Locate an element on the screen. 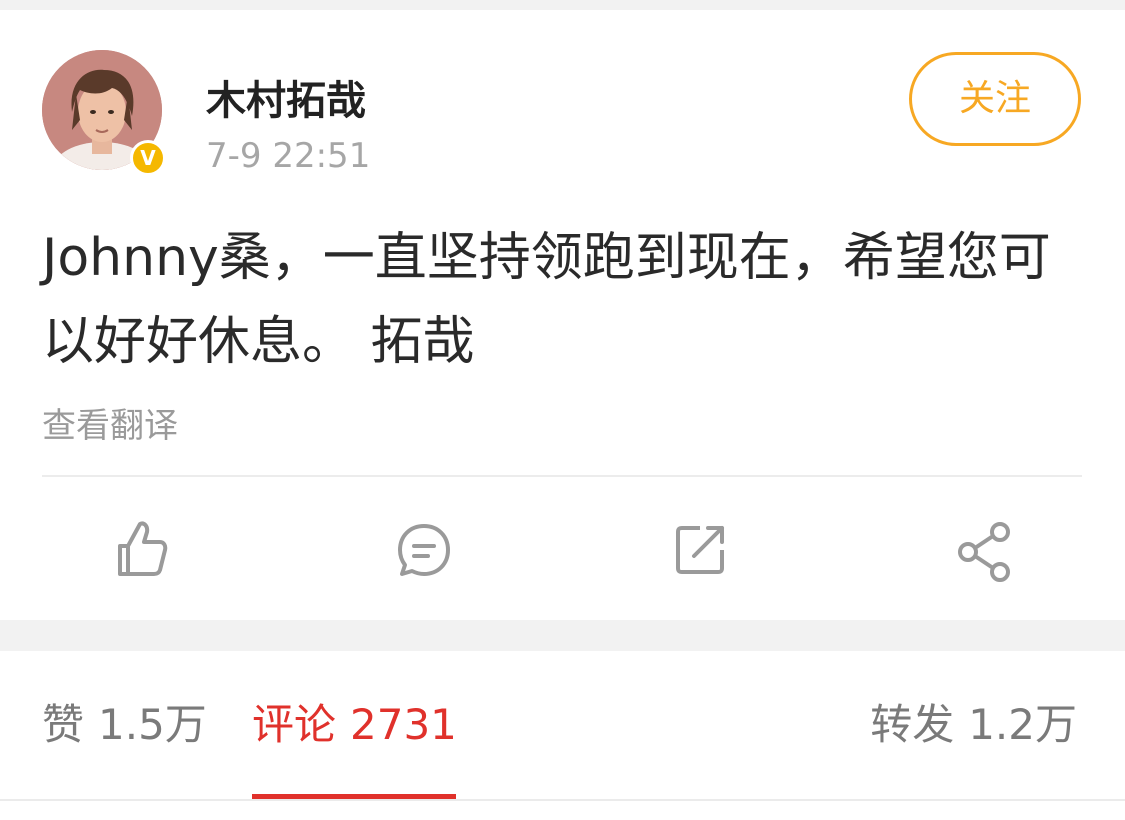 The image size is (1125, 820). tab-reposts: 转发 1.2万 is located at coordinates (973, 725).